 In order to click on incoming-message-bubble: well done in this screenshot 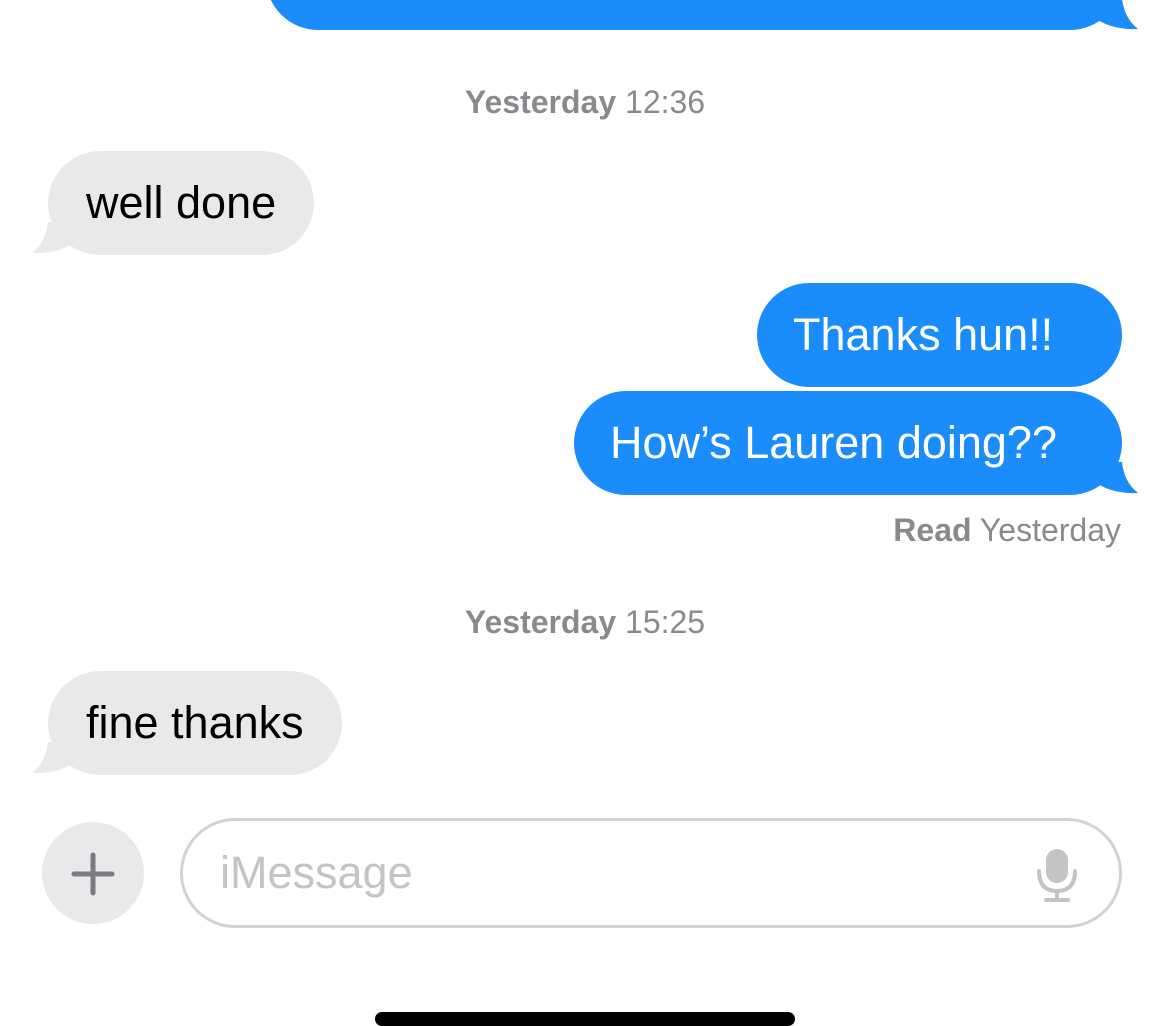, I will do `click(181, 203)`.